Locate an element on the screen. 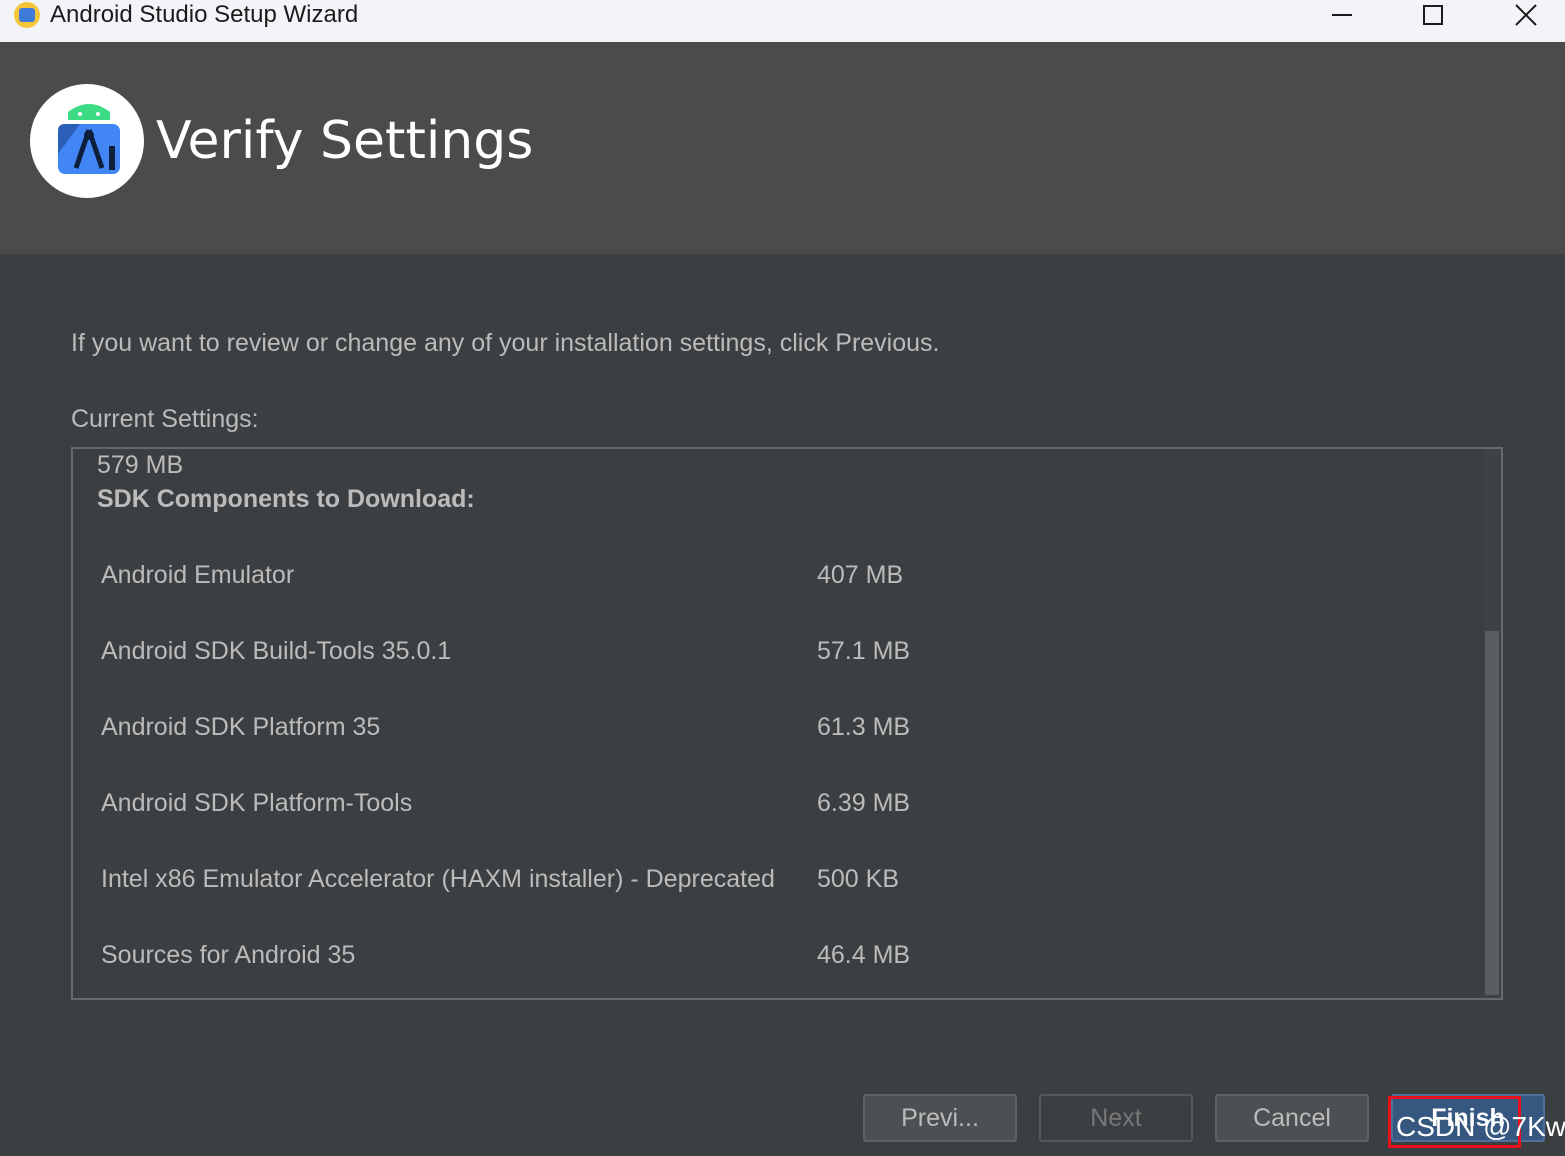 The width and height of the screenshot is (1565, 1156). section-heading: SDK Components to Download: is located at coordinates (286, 499).